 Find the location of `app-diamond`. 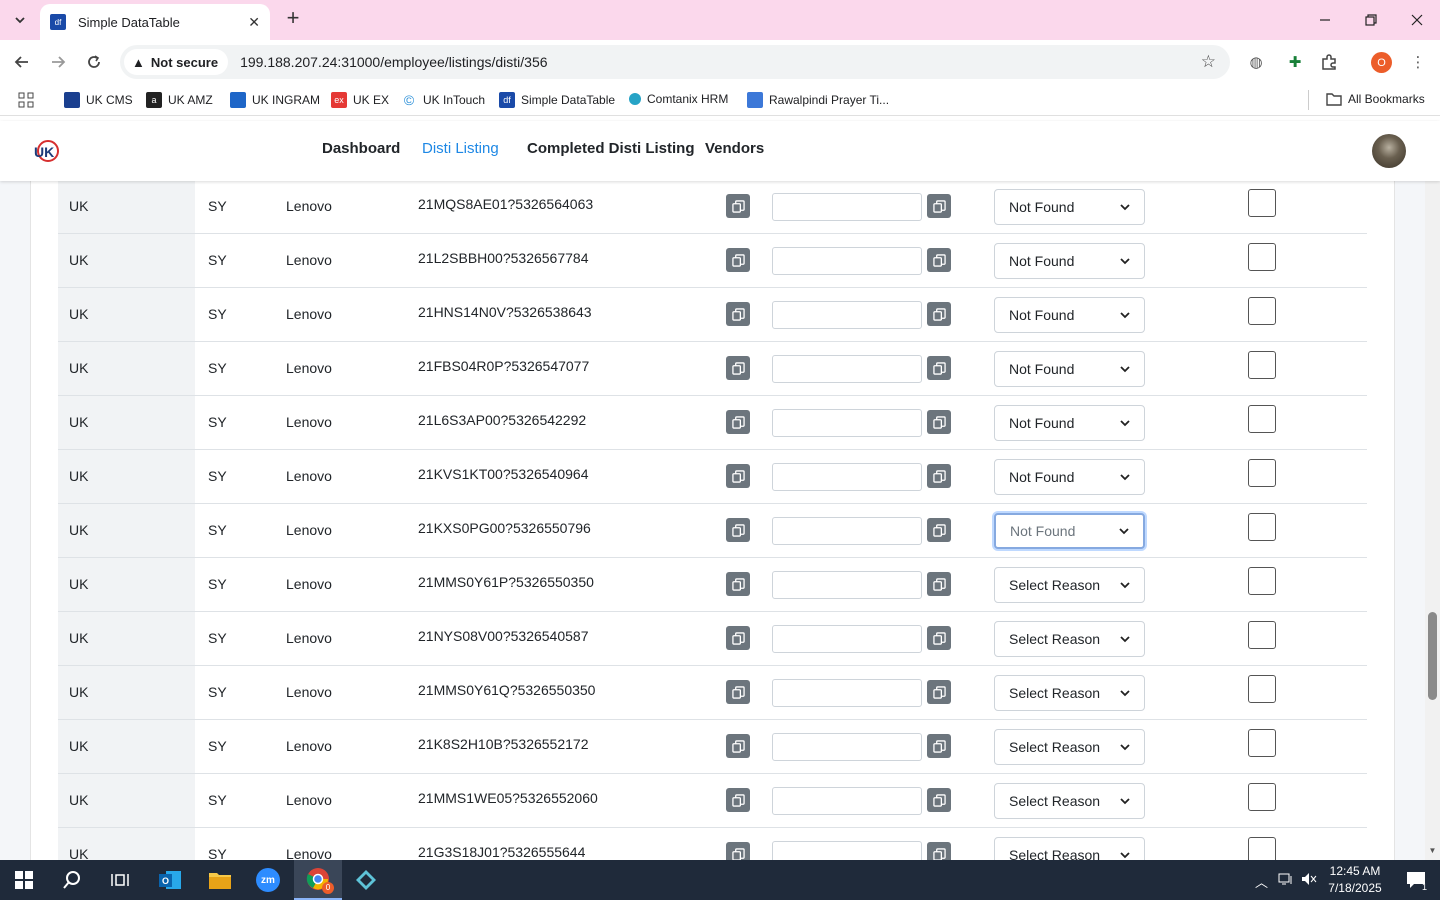

app-diamond is located at coordinates (366, 880).